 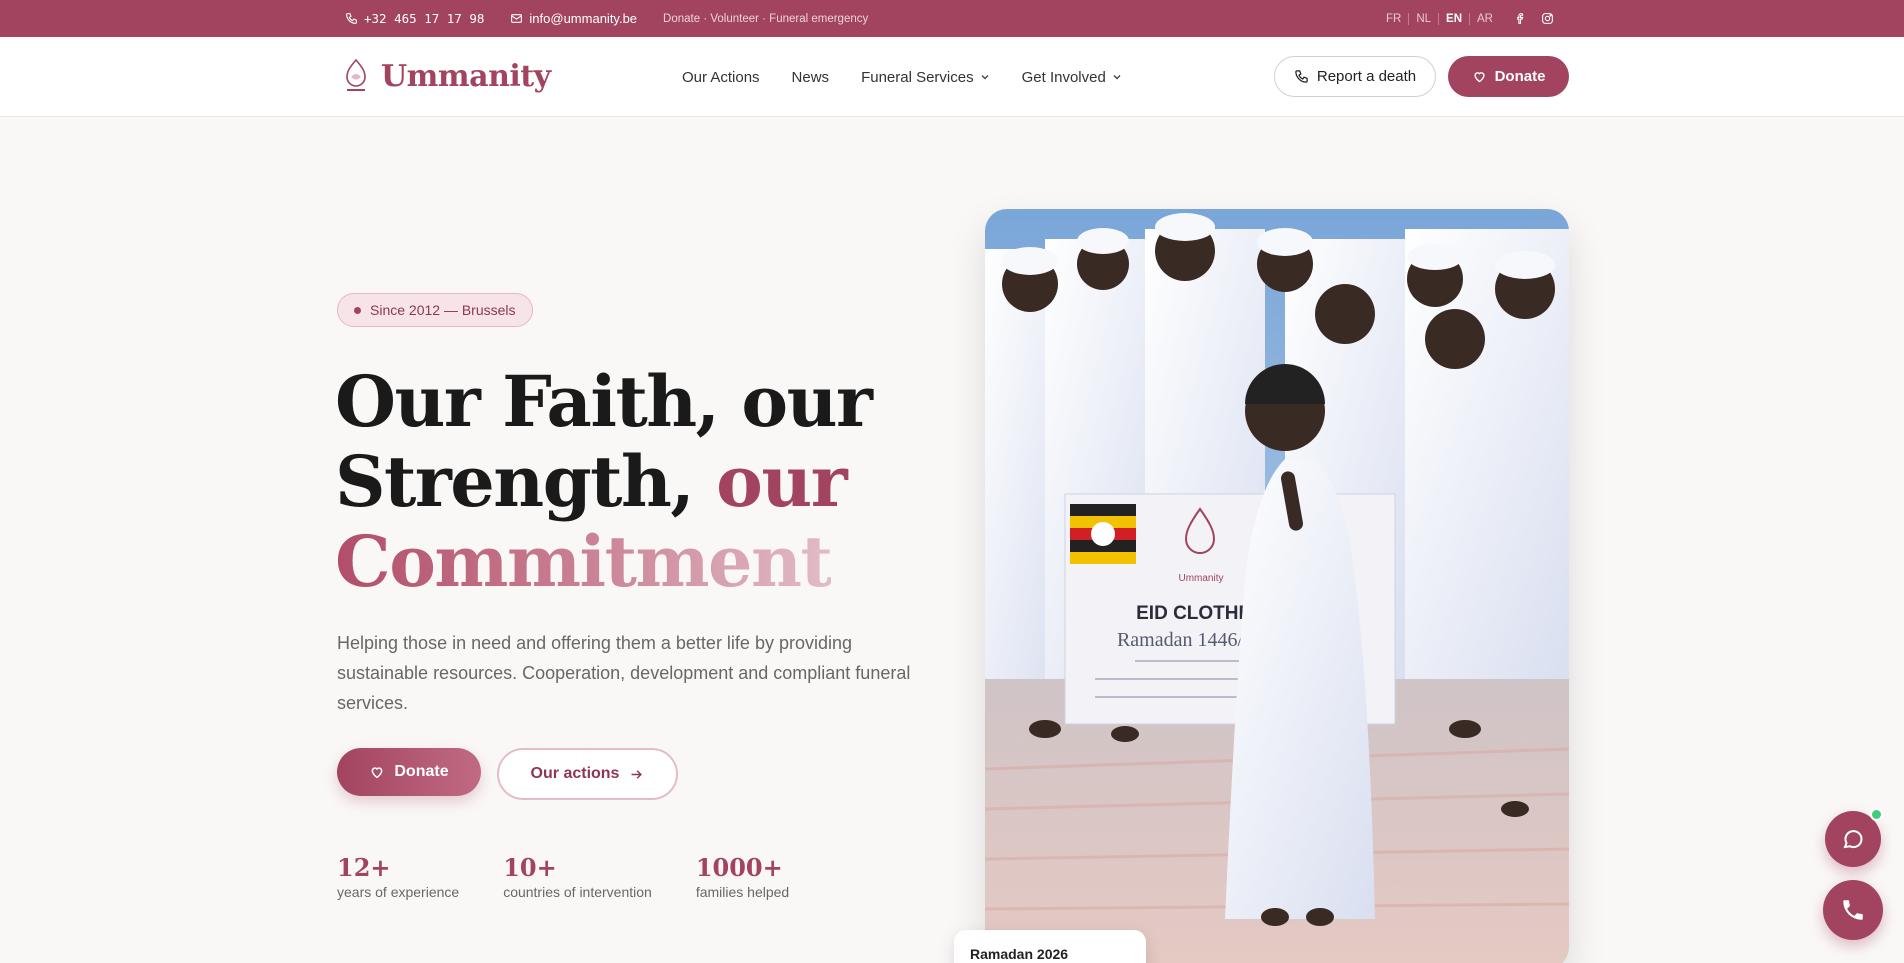 I want to click on hero-headline: Our Faith, our Strength, our Commitment, so click(x=645, y=482).